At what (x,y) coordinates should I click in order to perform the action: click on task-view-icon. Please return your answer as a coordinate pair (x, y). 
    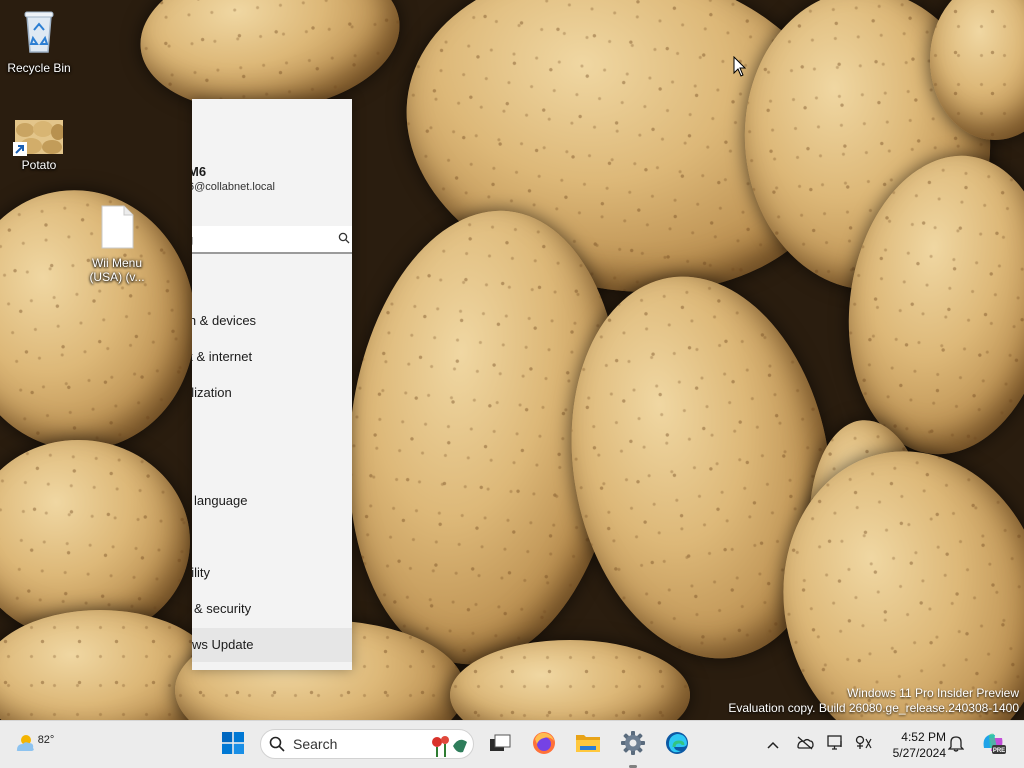
    Looking at the image, I should click on (500, 745).